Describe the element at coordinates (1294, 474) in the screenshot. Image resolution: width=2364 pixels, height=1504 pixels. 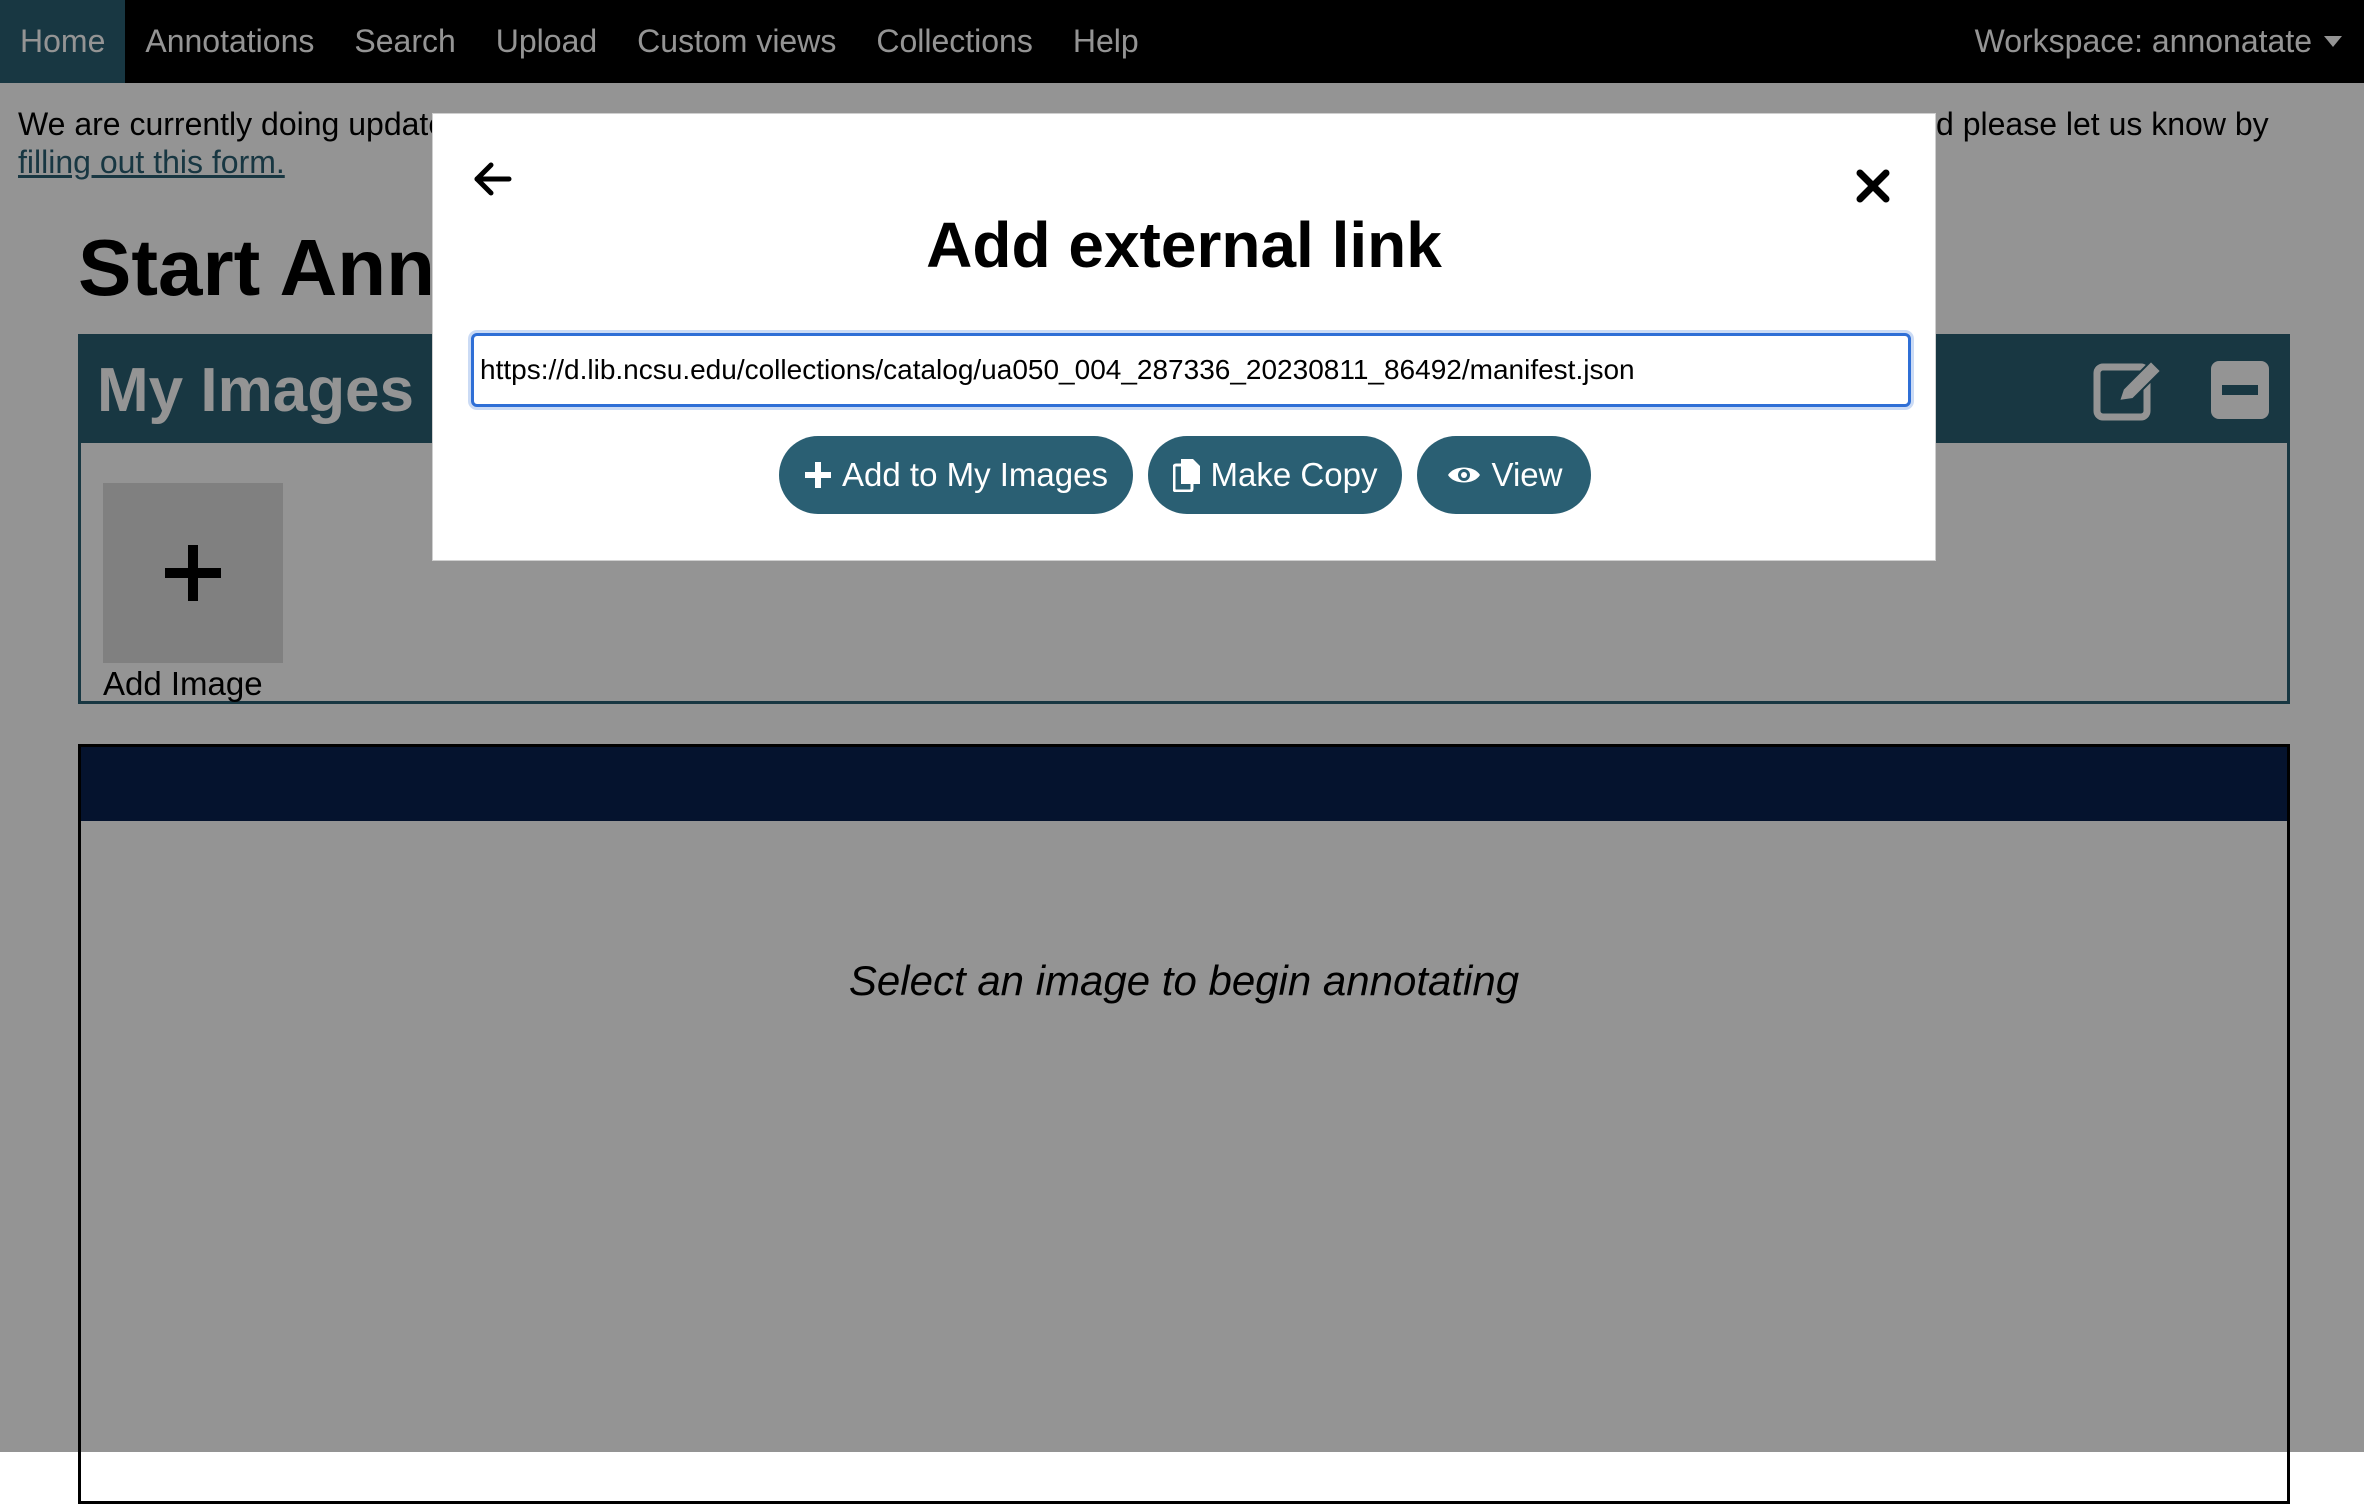
I see `make-copy-label: Make Copy` at that location.